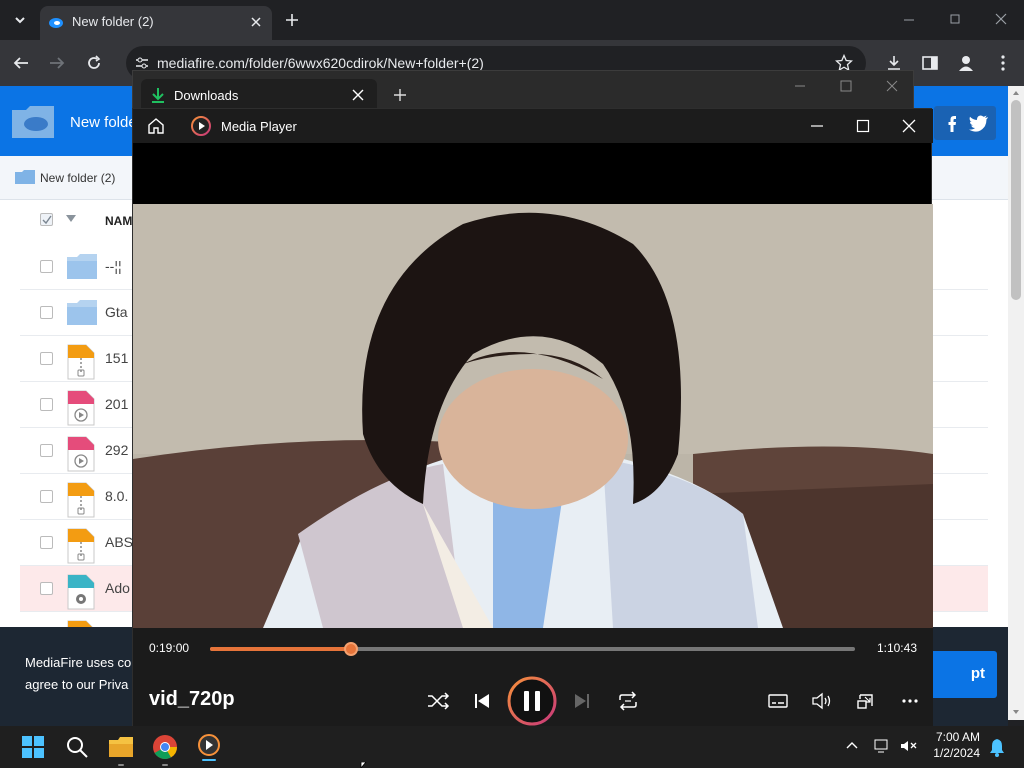 The image size is (1024, 768). What do you see at coordinates (156, 126) in the screenshot?
I see `home-icon` at bounding box center [156, 126].